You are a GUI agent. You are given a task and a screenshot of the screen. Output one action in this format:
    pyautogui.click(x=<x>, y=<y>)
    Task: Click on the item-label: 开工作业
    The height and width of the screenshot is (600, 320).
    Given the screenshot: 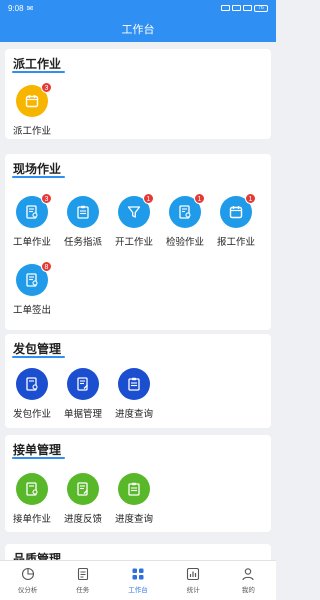 What is the action you would take?
    pyautogui.click(x=133, y=242)
    